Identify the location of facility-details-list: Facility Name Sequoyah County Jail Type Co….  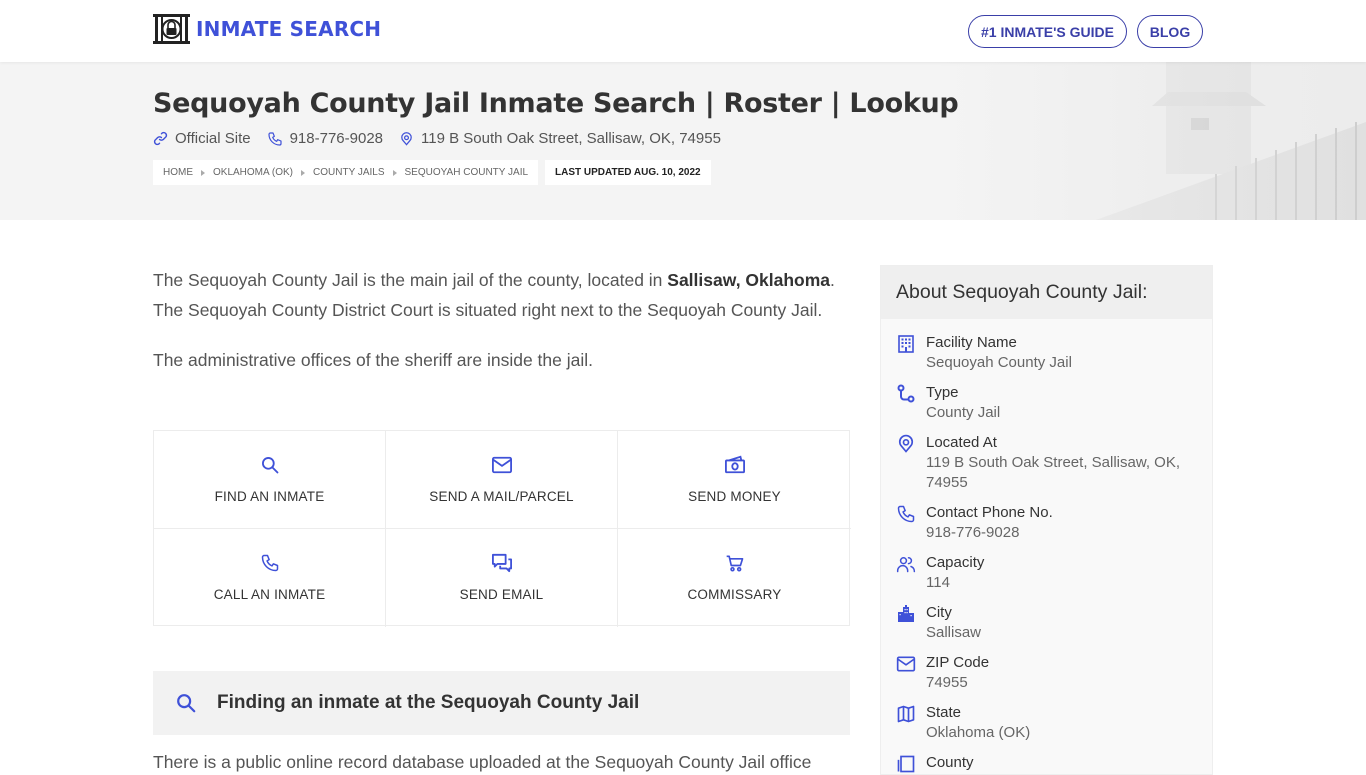
(1046, 546).